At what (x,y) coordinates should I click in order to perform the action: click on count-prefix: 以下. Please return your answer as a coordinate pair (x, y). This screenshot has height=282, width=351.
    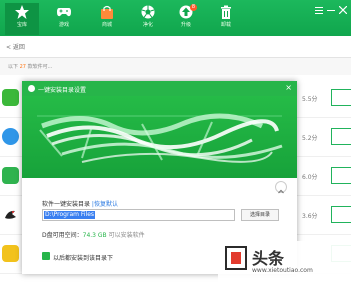
    Looking at the image, I should click on (13, 67).